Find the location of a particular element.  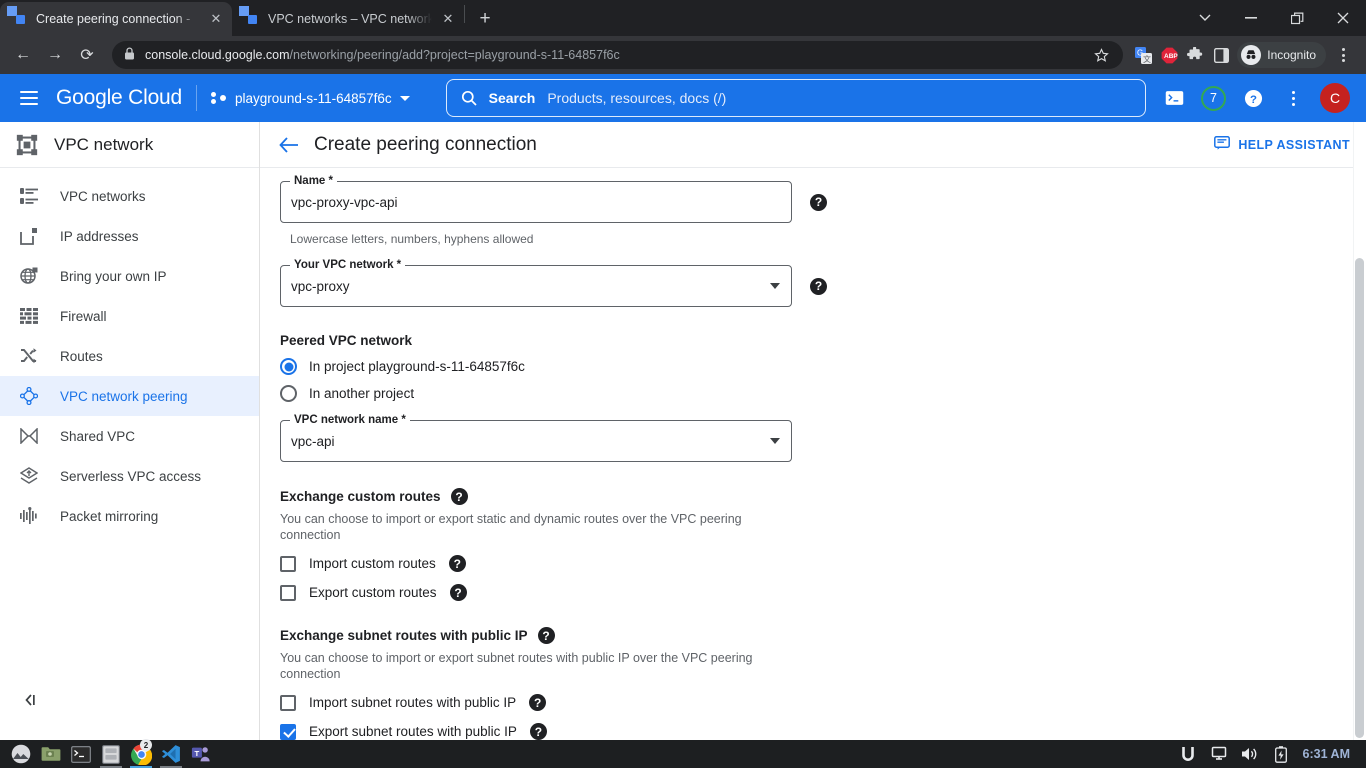

your-vpc-network-row: Your VPC network * vpc-proxy ? is located at coordinates (670, 282).